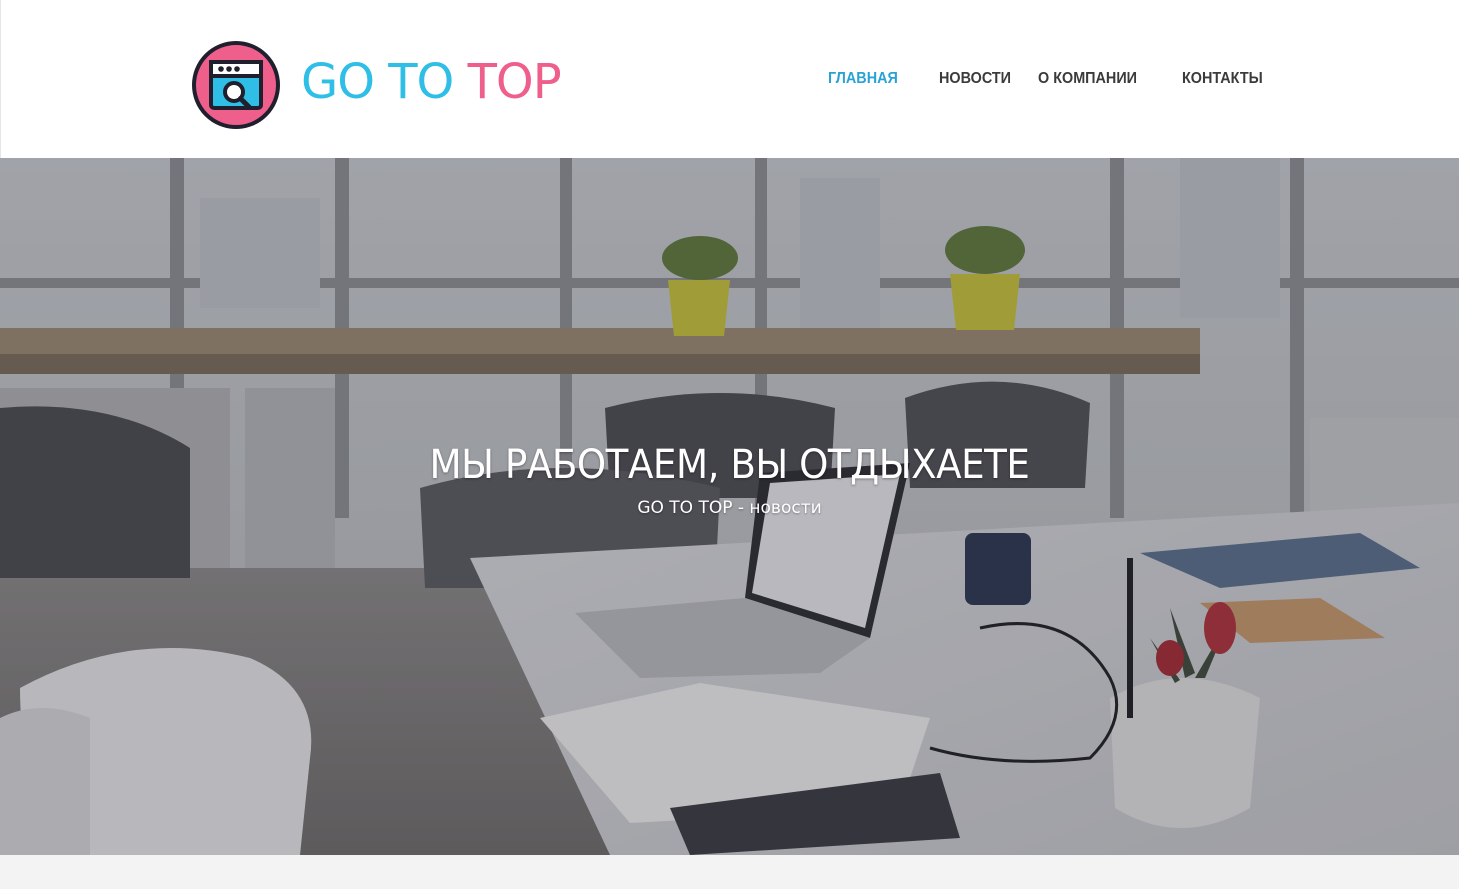  What do you see at coordinates (863, 79) in the screenshot?
I see `nav-item-home: ГЛАВНАЯ` at bounding box center [863, 79].